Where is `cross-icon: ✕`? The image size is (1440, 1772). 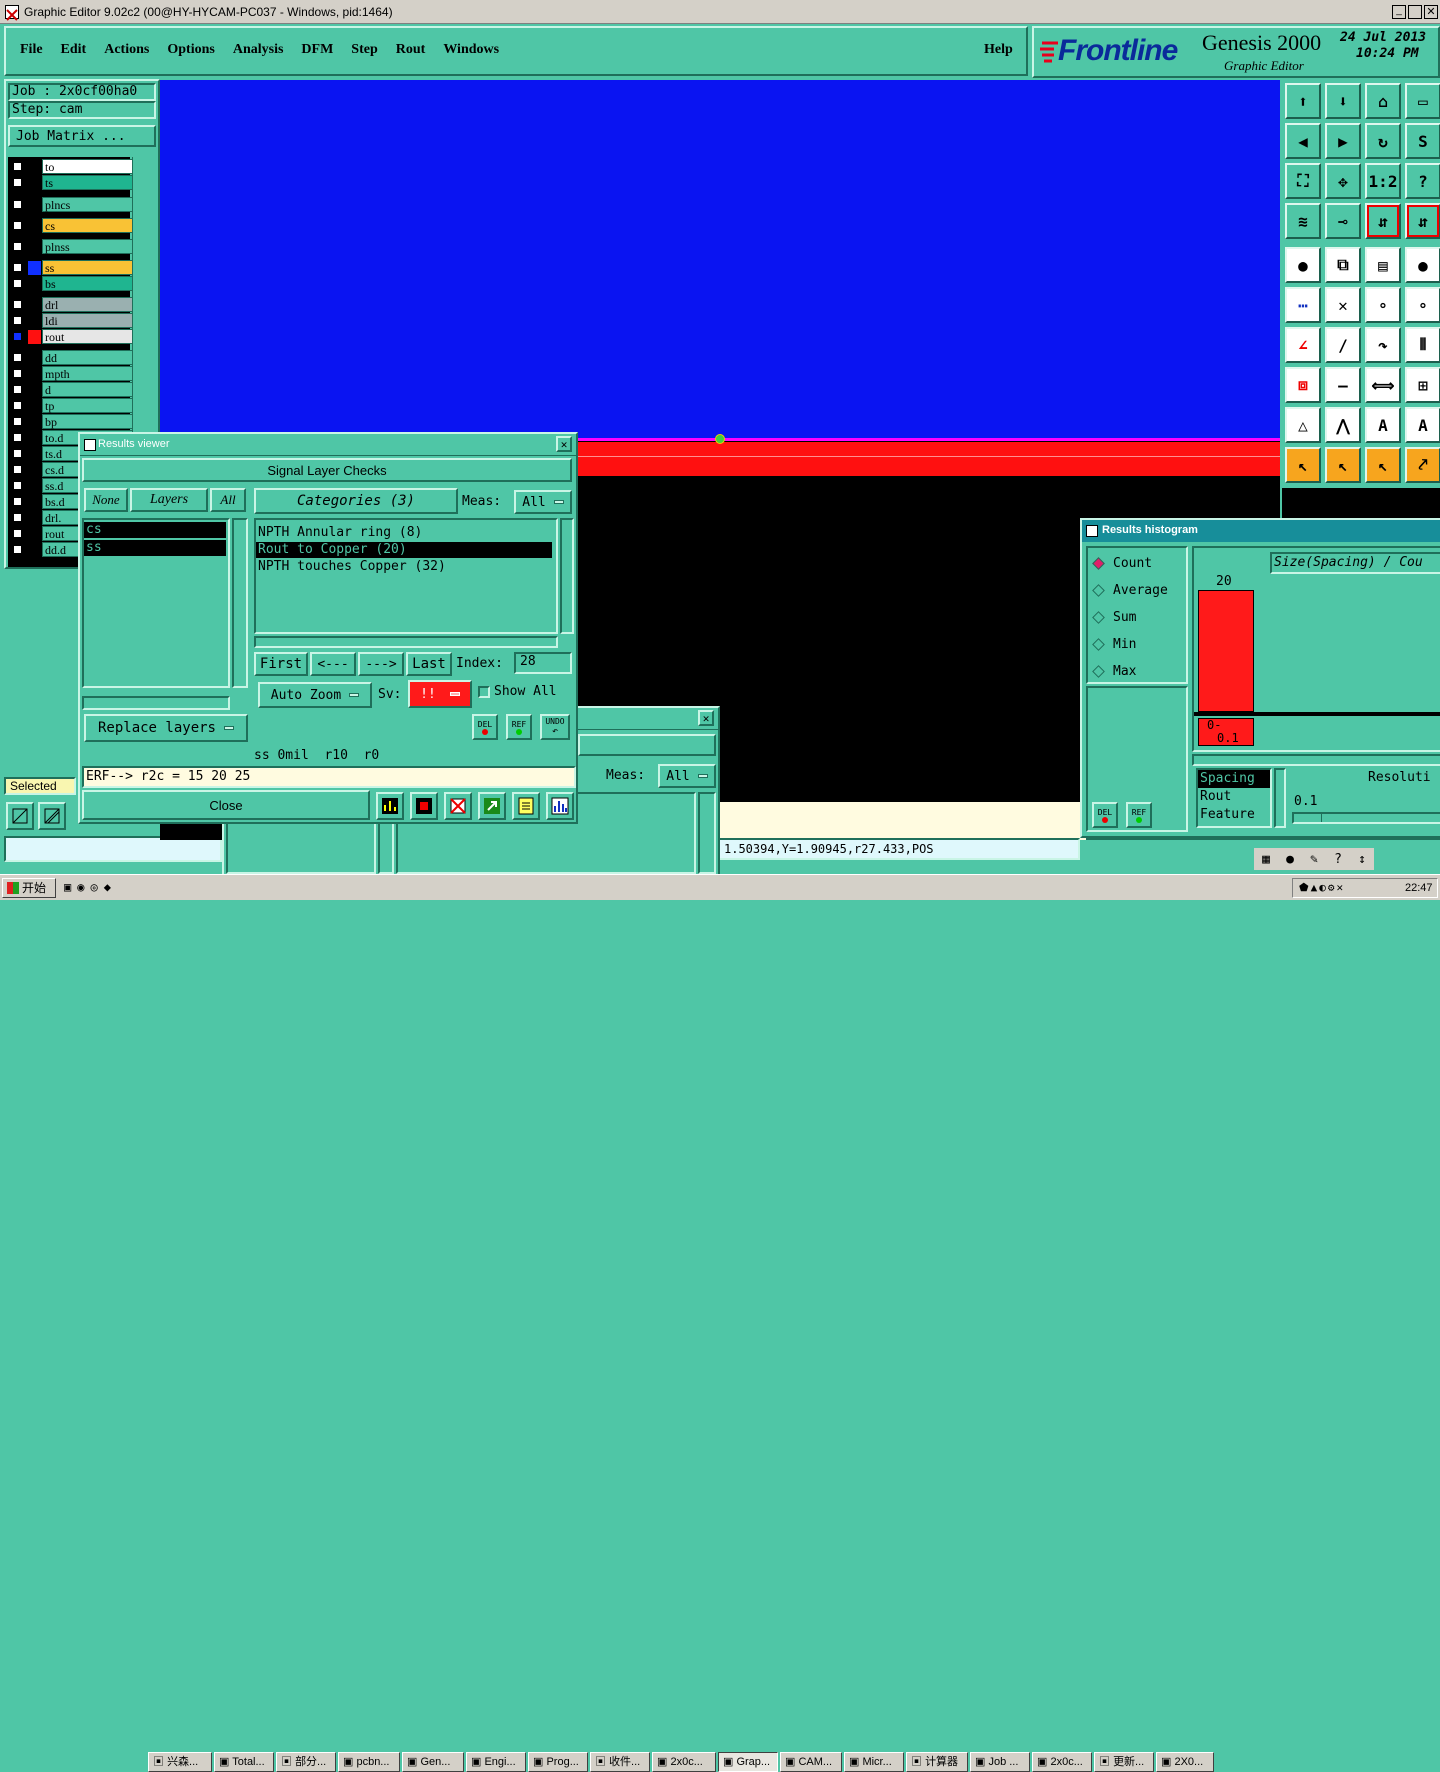 cross-icon: ✕ is located at coordinates (1343, 305).